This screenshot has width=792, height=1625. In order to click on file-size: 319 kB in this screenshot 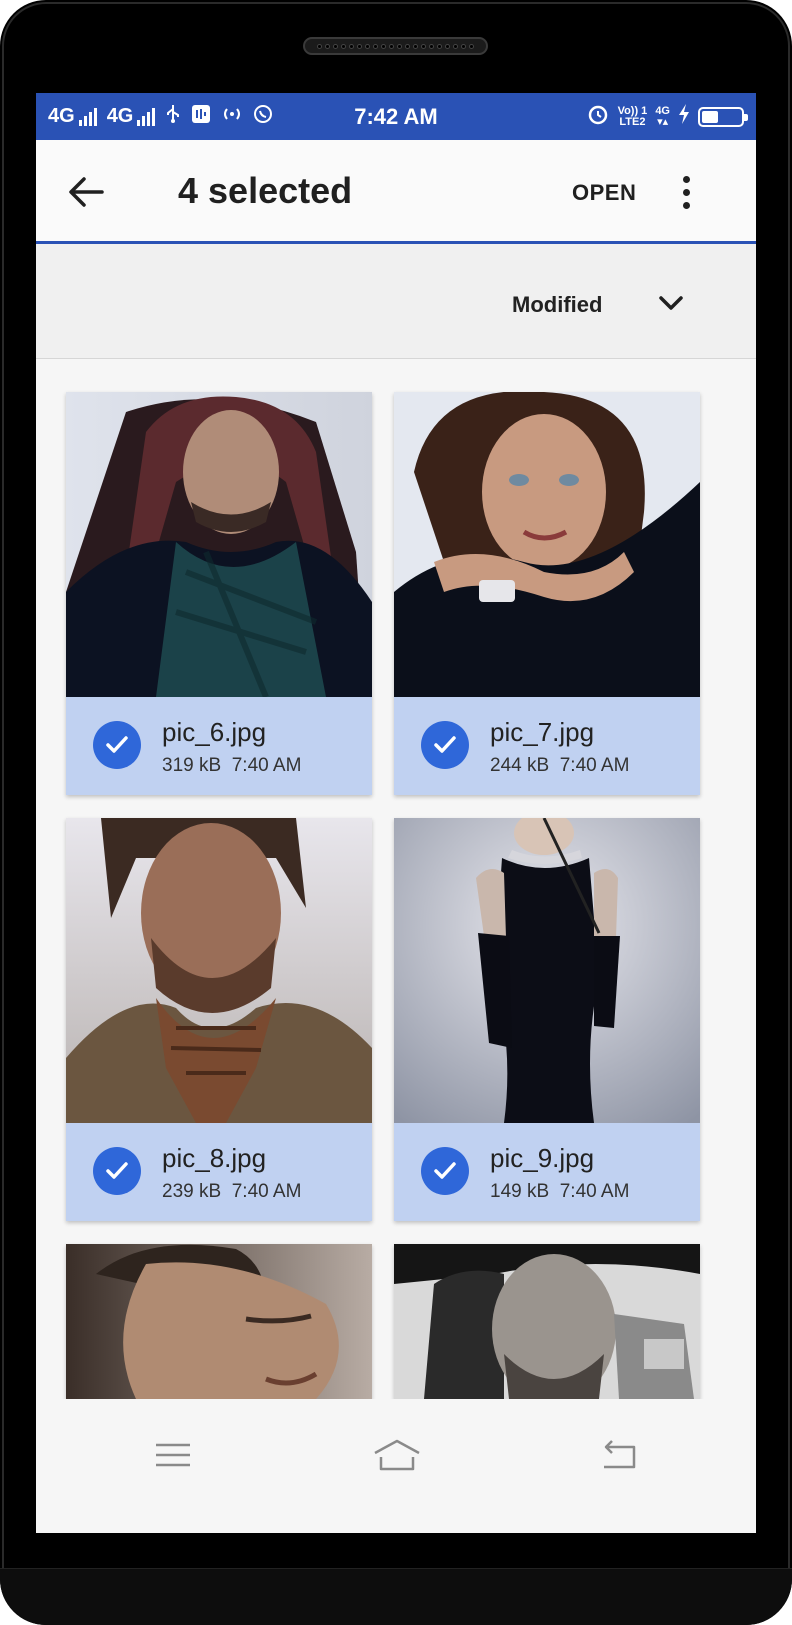, I will do `click(192, 765)`.